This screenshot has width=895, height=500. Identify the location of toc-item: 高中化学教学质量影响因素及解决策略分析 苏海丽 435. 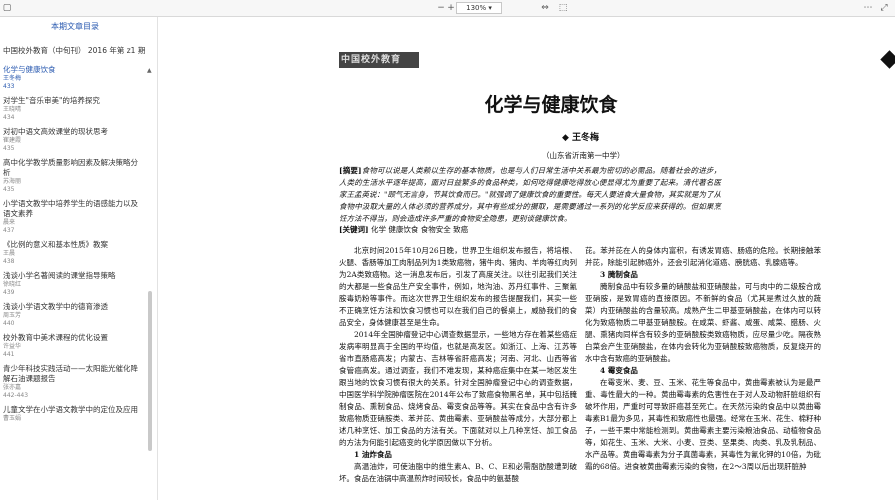
(74, 176).